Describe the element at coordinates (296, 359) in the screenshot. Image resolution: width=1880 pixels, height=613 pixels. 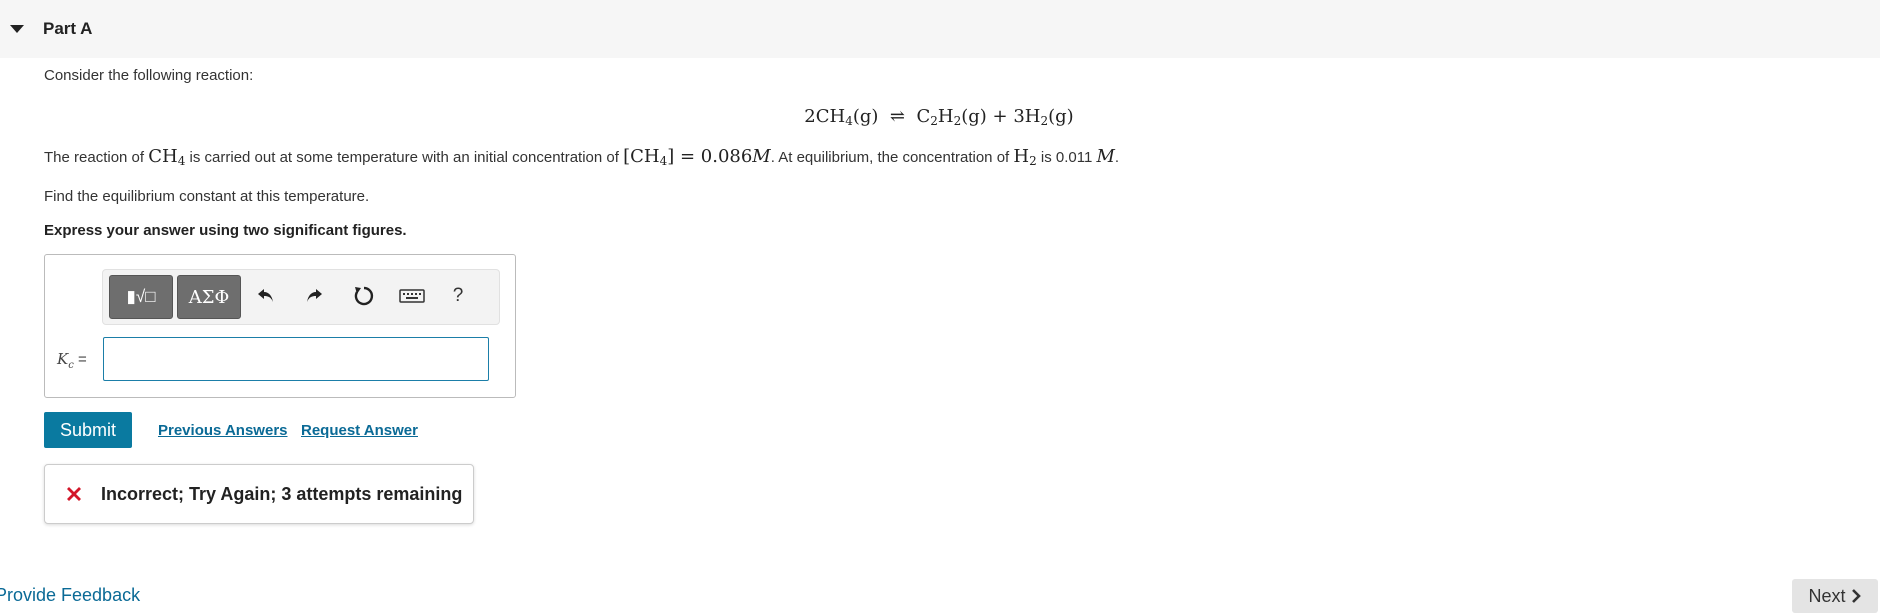
I see `answer-input` at that location.